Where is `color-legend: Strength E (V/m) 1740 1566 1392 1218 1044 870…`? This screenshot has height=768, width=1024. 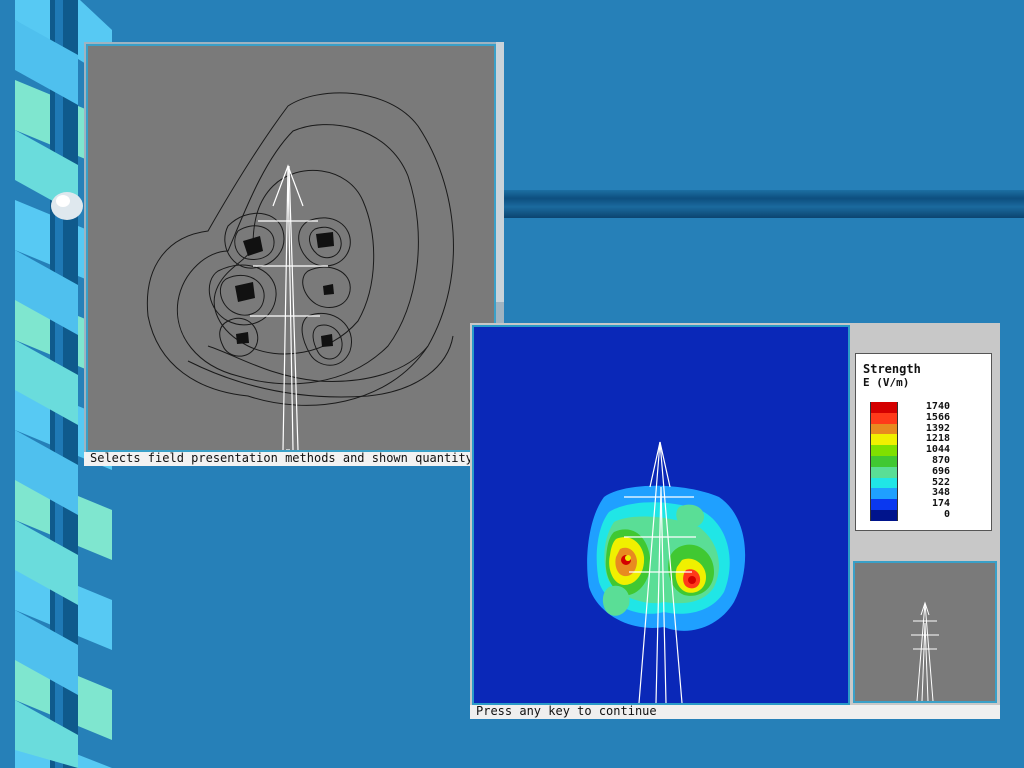 color-legend: Strength E (V/m) 1740 1566 1392 1218 1044 870… is located at coordinates (923, 442).